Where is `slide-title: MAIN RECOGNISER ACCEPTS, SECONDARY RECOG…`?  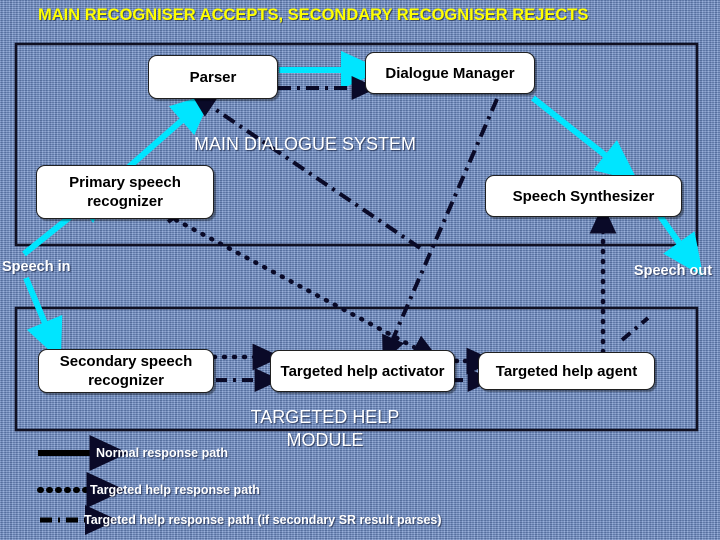 slide-title: MAIN RECOGNISER ACCEPTS, SECONDARY RECOG… is located at coordinates (313, 15).